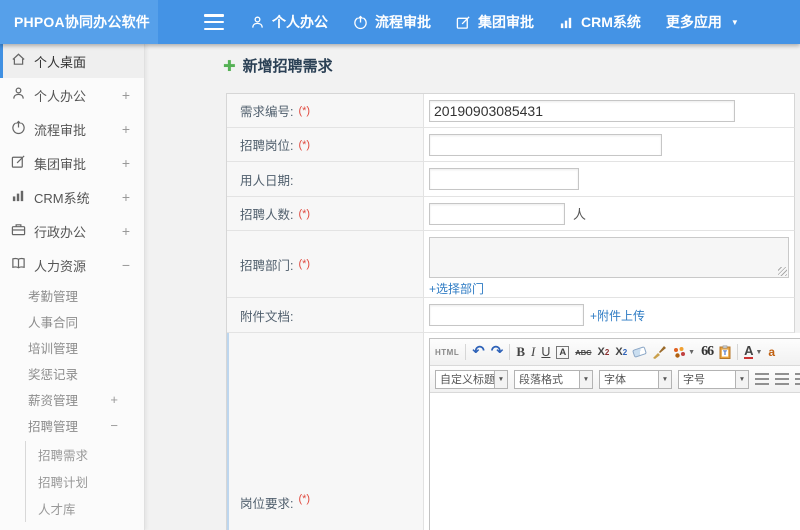 Image resolution: width=800 pixels, height=530 pixels. Describe the element at coordinates (782, 379) in the screenshot. I see `align-center-icon` at that location.